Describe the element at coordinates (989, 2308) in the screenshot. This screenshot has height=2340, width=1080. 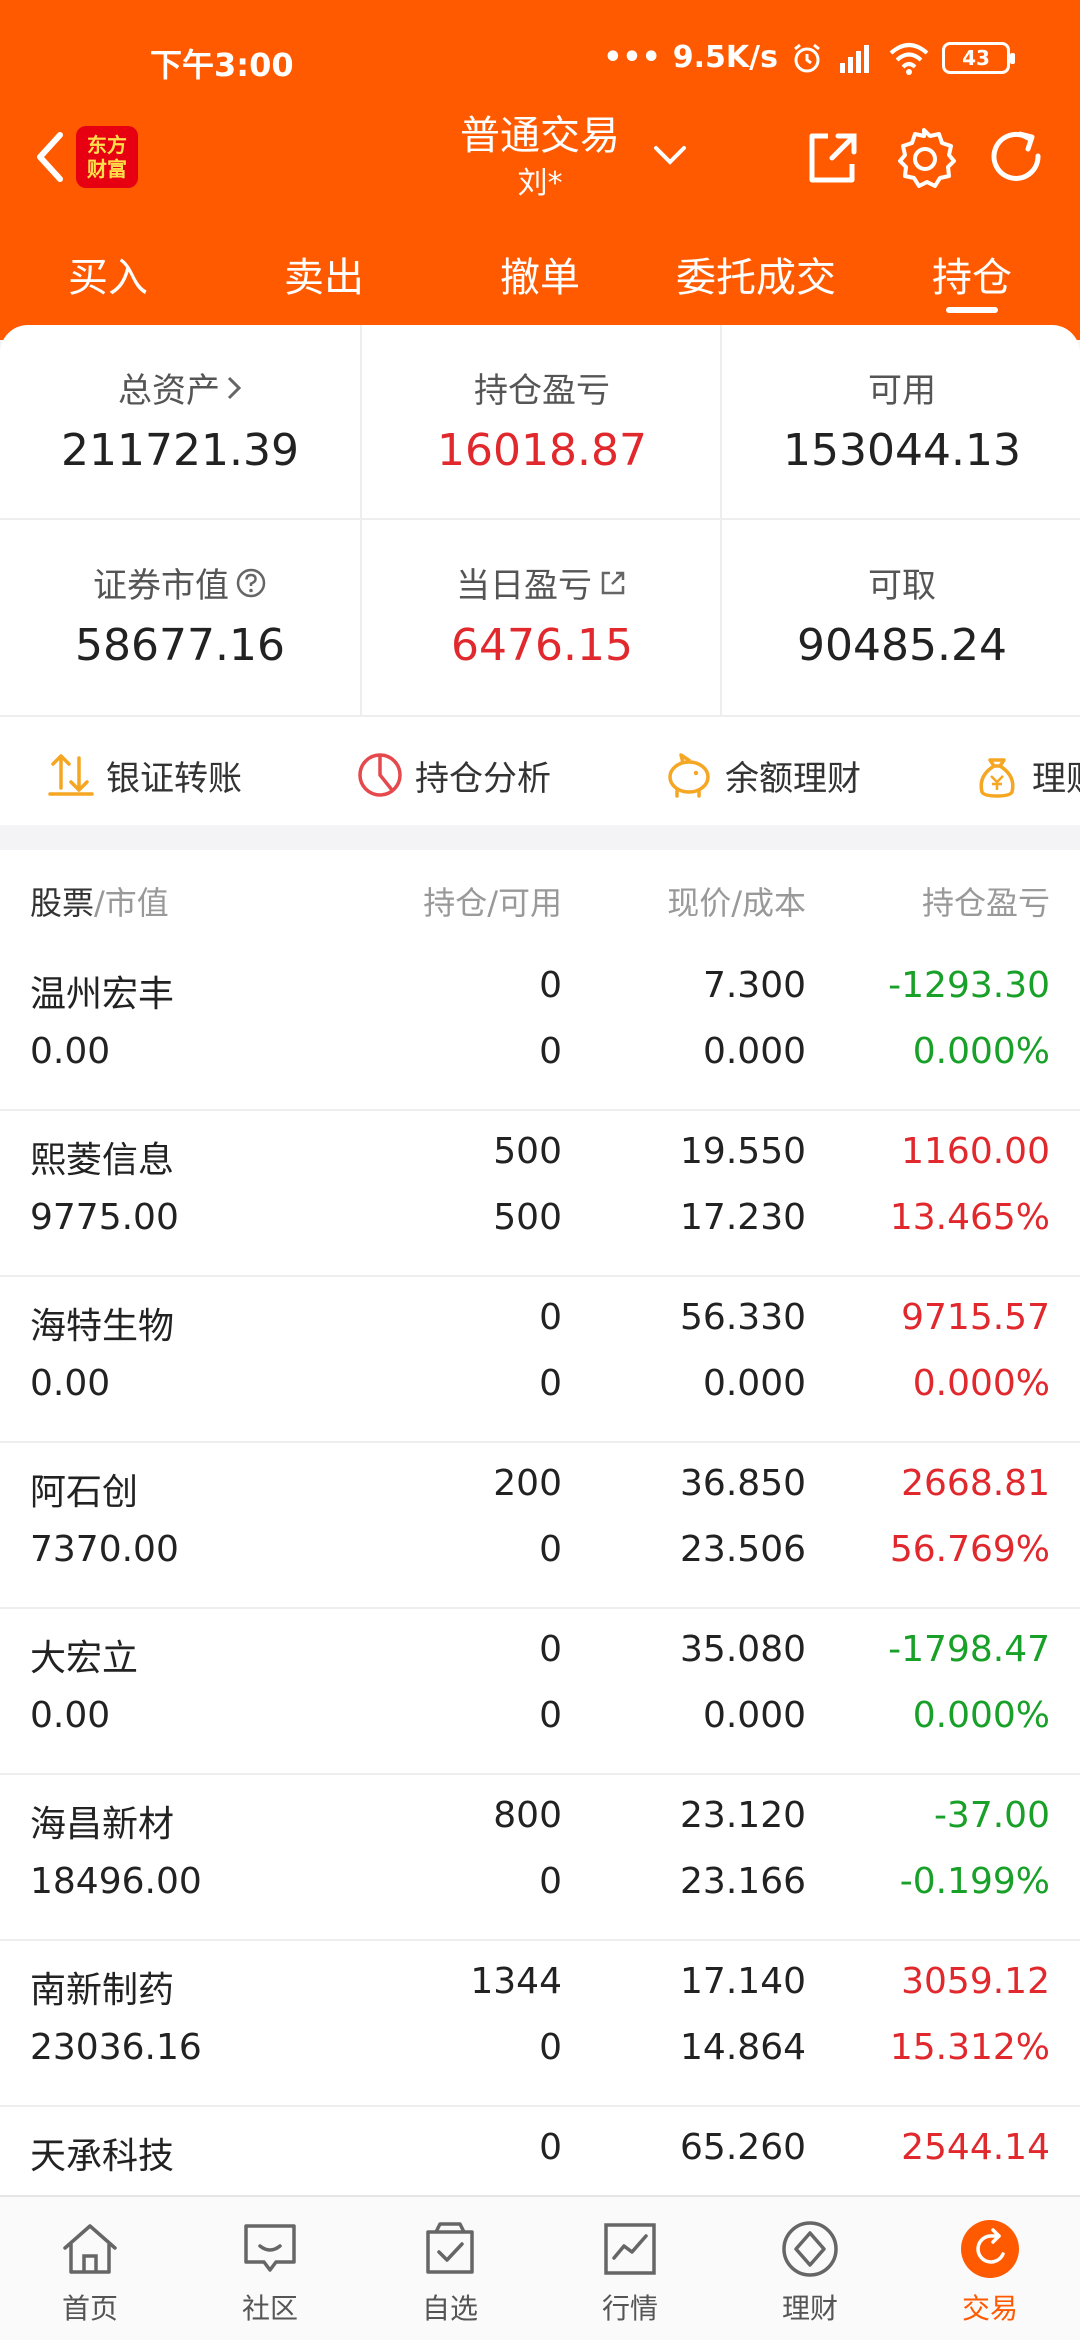
I see `nav-trade-label: 交易` at that location.